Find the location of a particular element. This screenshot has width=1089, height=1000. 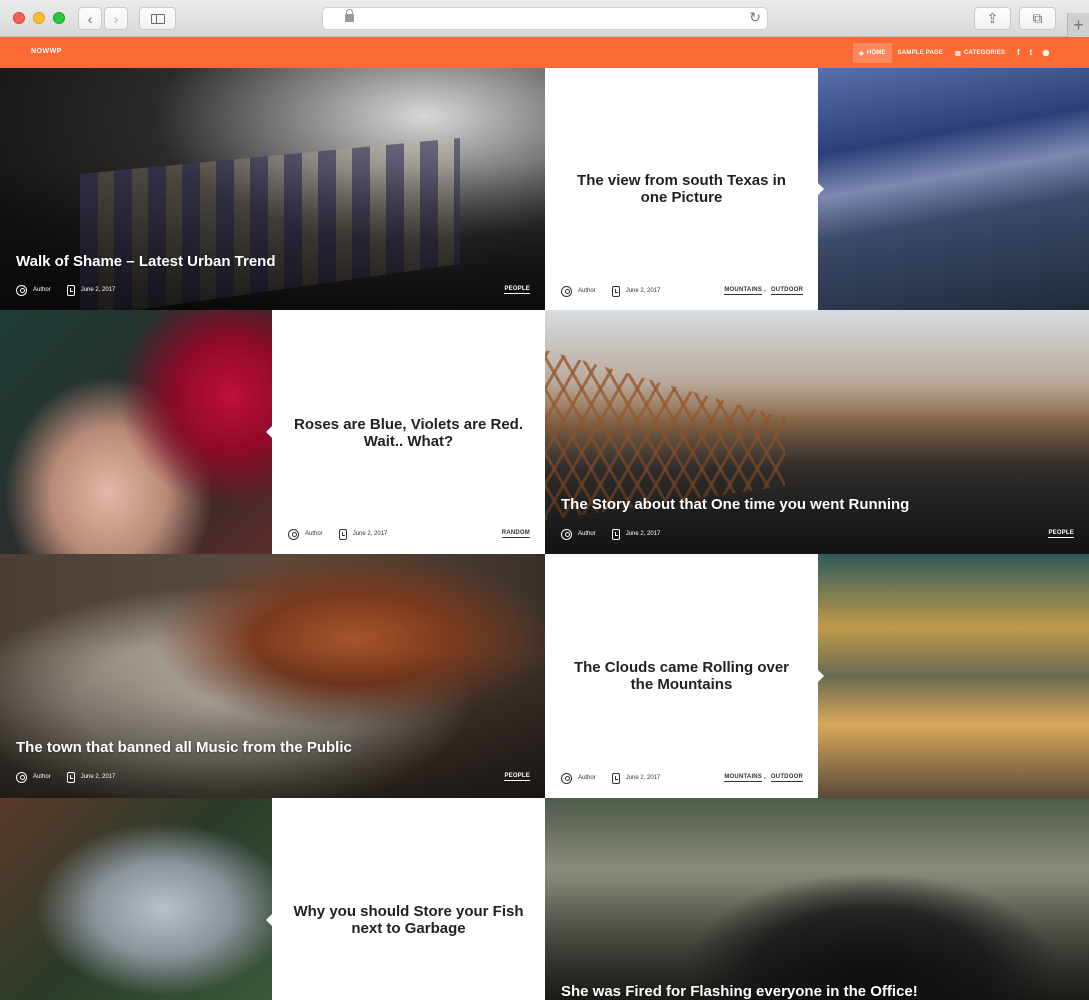

reload-icon: ↻ is located at coordinates (755, 17).